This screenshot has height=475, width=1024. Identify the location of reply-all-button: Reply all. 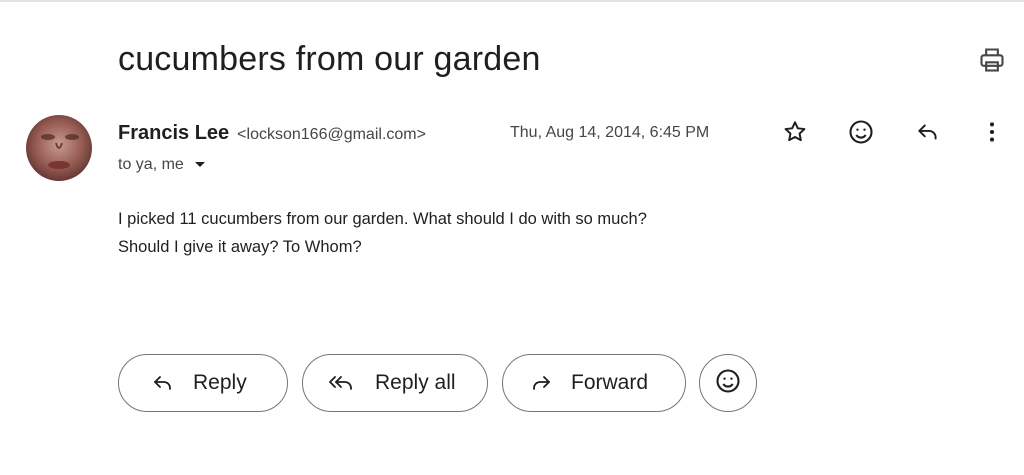
(395, 383).